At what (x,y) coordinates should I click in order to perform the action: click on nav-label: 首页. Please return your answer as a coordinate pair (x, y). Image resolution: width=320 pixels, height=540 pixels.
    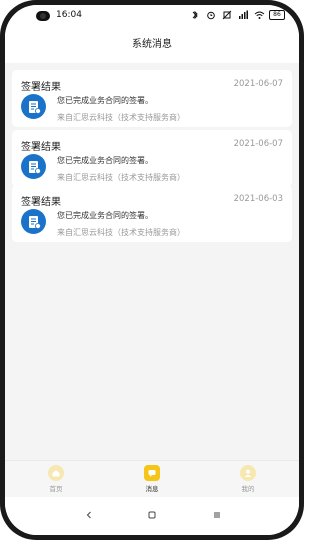
    Looking at the image, I should click on (56, 489).